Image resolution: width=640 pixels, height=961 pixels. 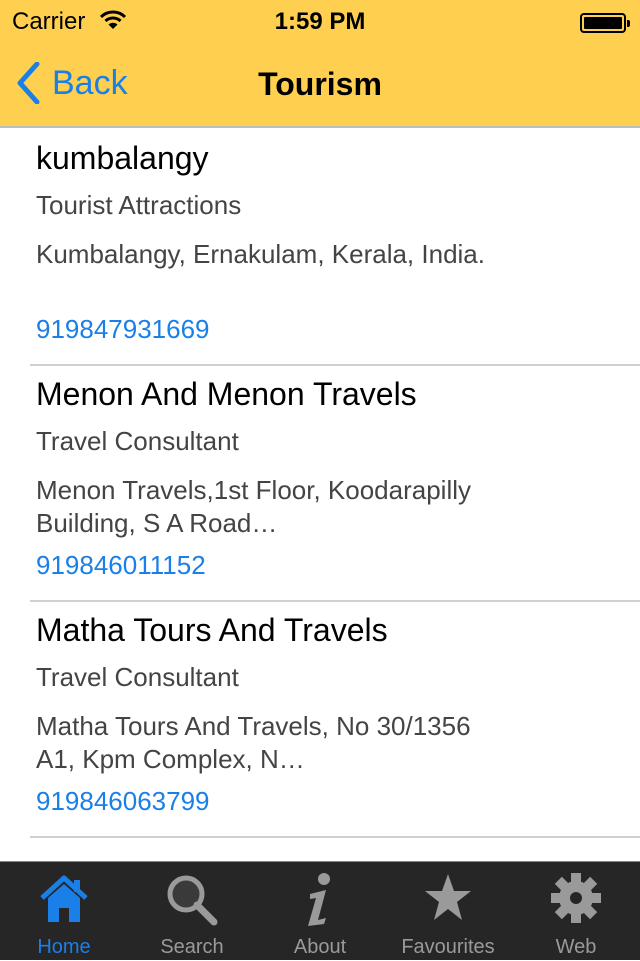 What do you see at coordinates (123, 329) in the screenshot?
I see `listing-phone-link: 919847931669` at bounding box center [123, 329].